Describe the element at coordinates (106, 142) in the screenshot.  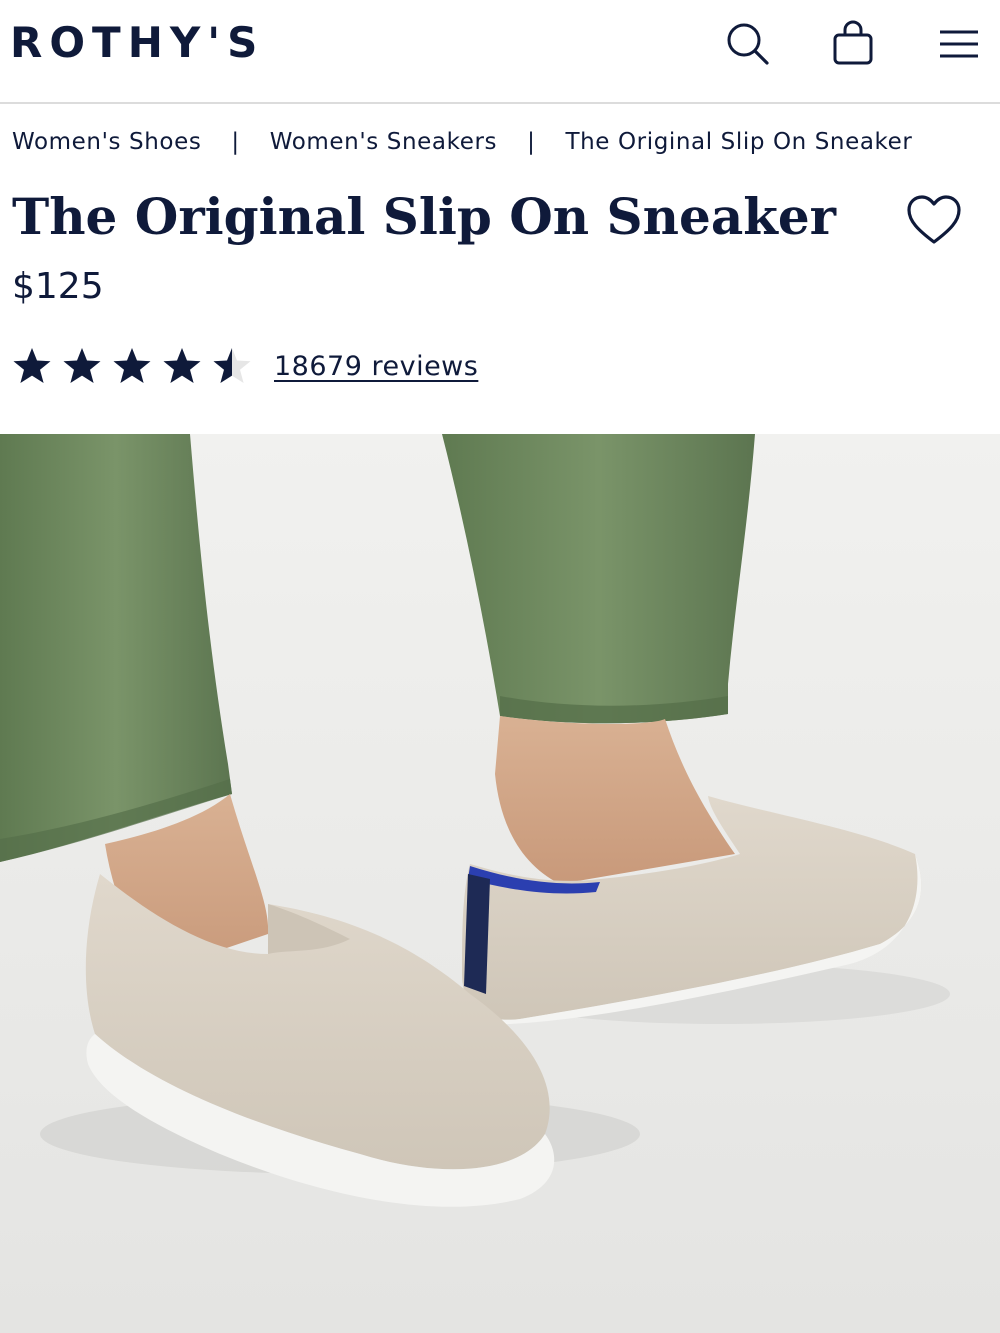
I see `breadcrumb-womens-shoes: Women's Shoes` at that location.